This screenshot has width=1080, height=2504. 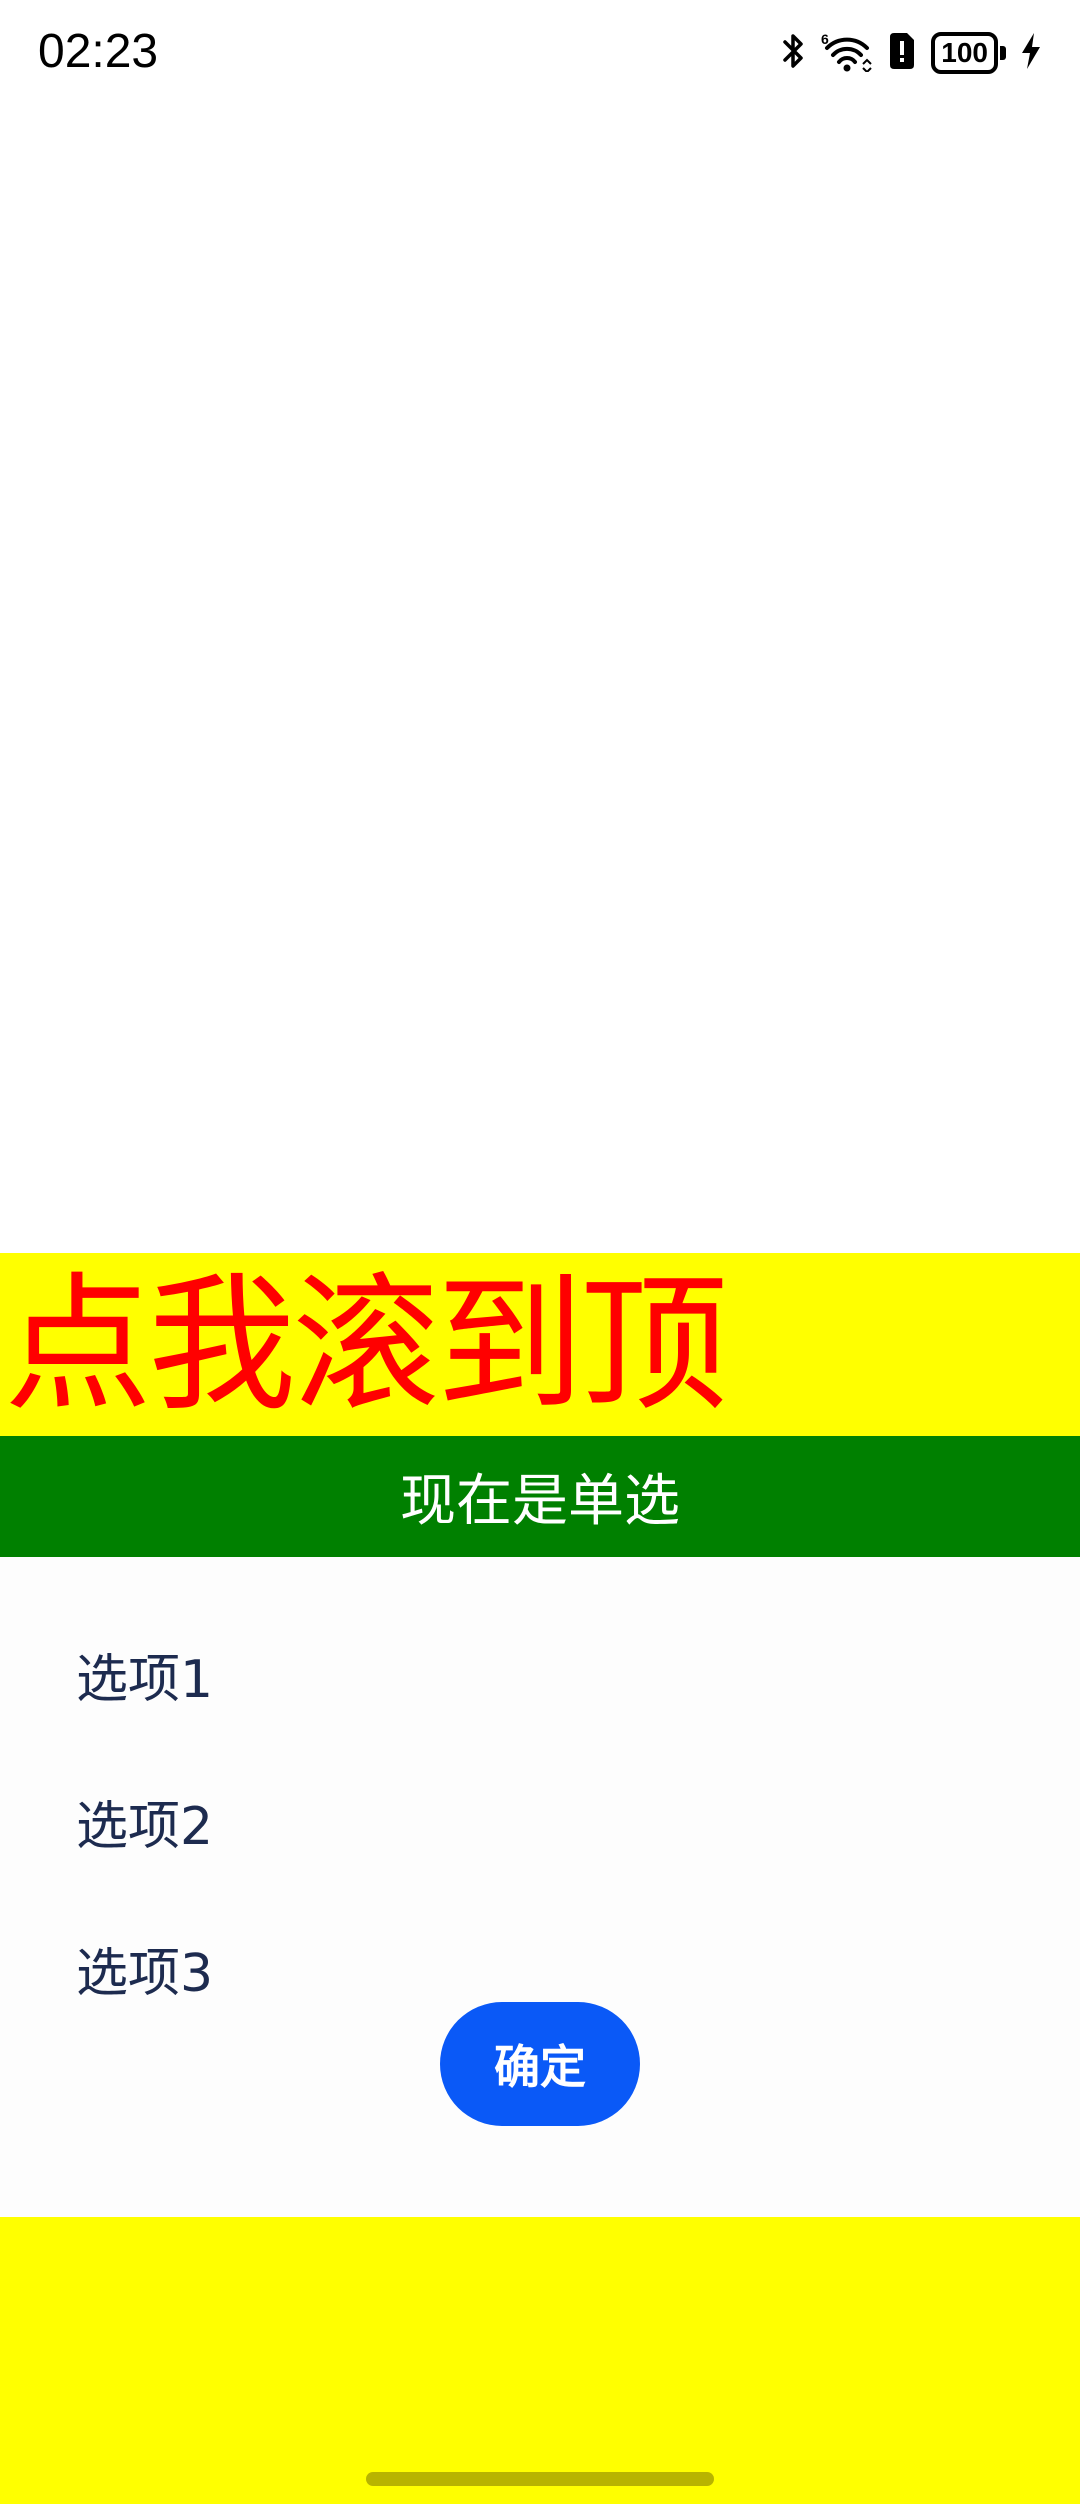 What do you see at coordinates (964, 53) in the screenshot?
I see `battery-level: 100` at bounding box center [964, 53].